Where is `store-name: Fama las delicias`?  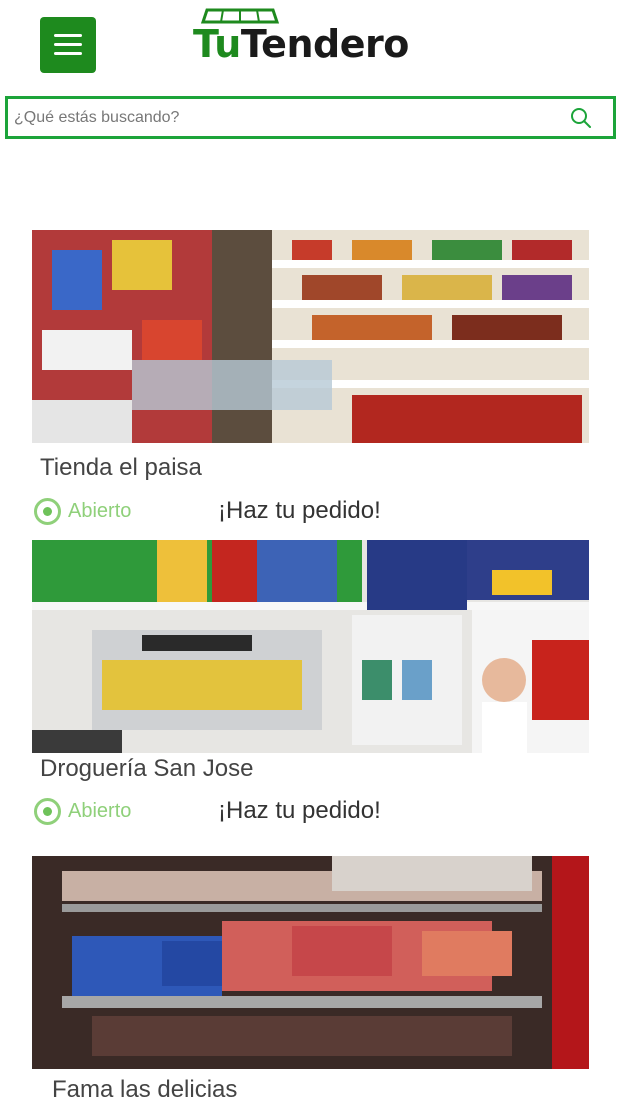 store-name: Fama las delicias is located at coordinates (144, 1090).